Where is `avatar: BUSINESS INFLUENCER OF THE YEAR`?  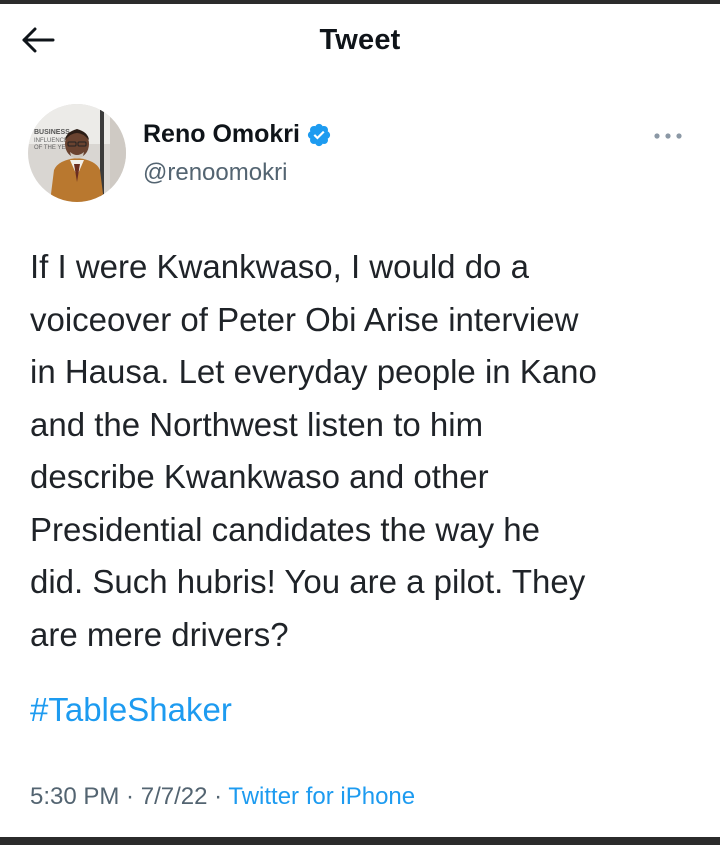
avatar: BUSINESS INFLUENCER OF THE YEAR is located at coordinates (77, 153).